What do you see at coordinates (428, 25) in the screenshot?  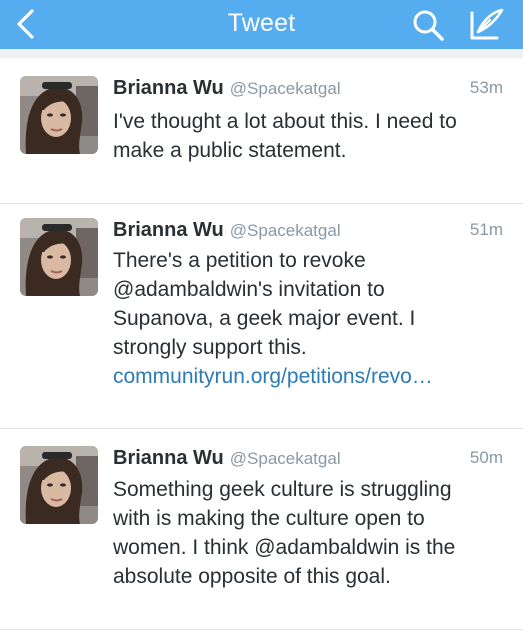 I see `search-icon` at bounding box center [428, 25].